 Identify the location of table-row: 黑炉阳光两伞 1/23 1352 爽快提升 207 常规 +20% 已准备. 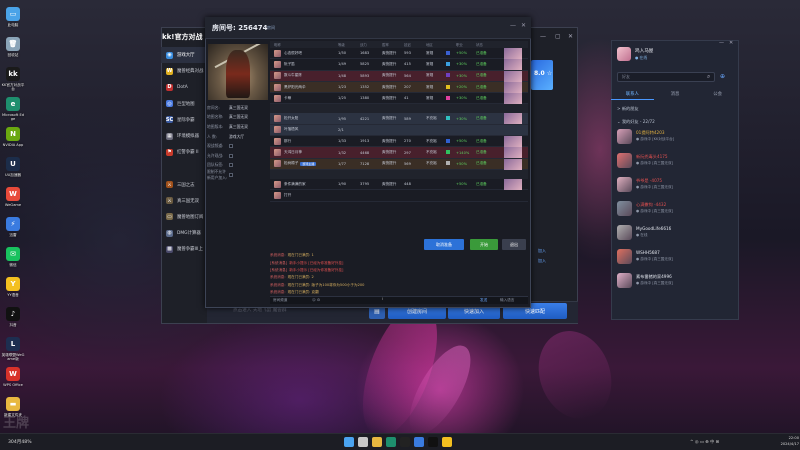
(399, 87).